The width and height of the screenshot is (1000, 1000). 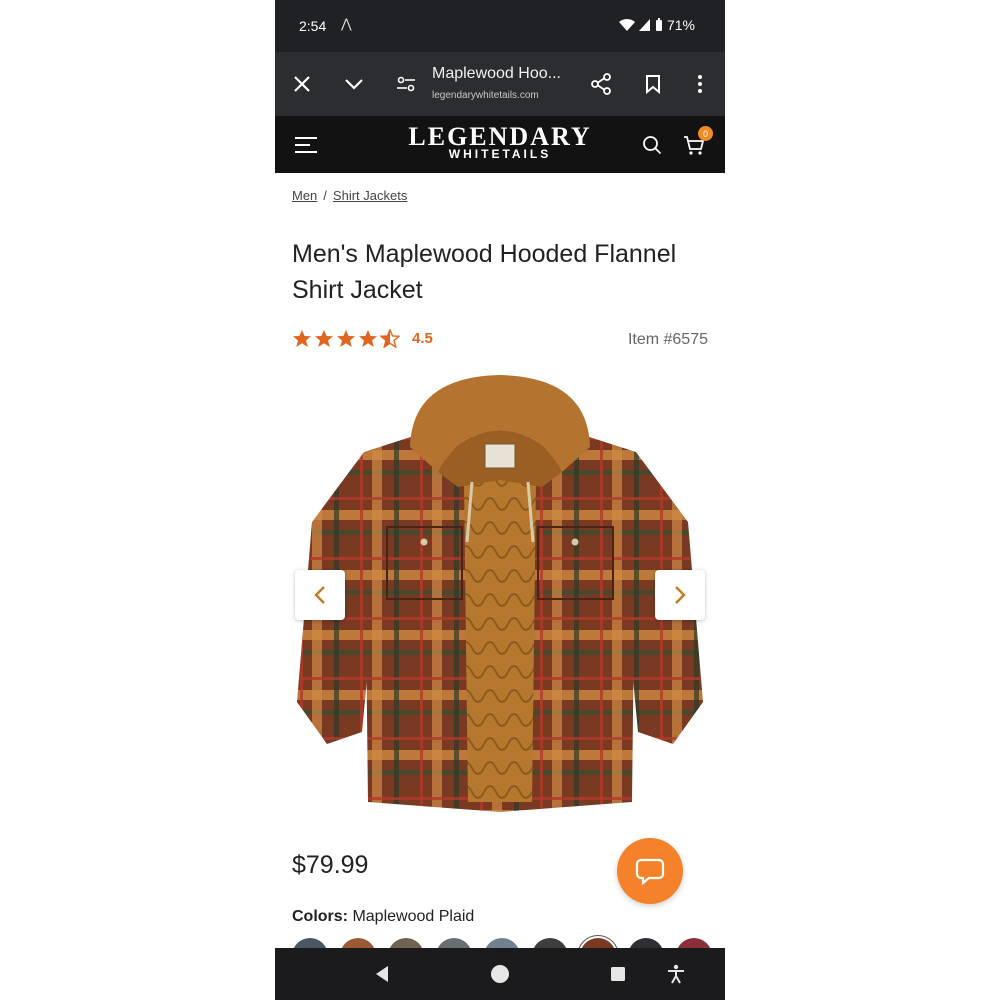 I want to click on carousel-prev-button, so click(x=320, y=595).